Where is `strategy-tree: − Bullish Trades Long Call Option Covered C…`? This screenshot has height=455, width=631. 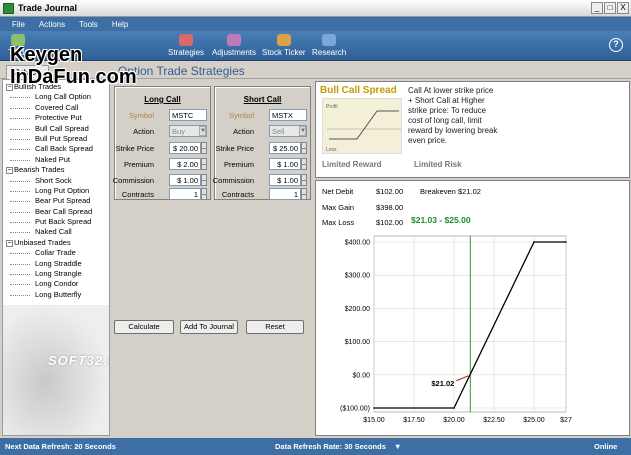
strategy-tree: − Bullish Trades Long Call Option Covered C… is located at coordinates (56, 257).